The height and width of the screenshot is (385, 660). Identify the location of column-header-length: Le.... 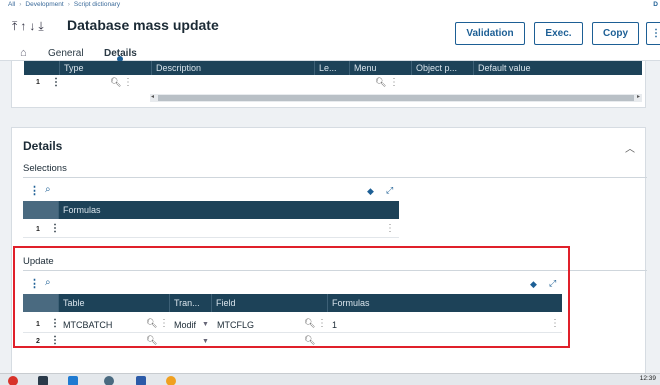
(331, 68).